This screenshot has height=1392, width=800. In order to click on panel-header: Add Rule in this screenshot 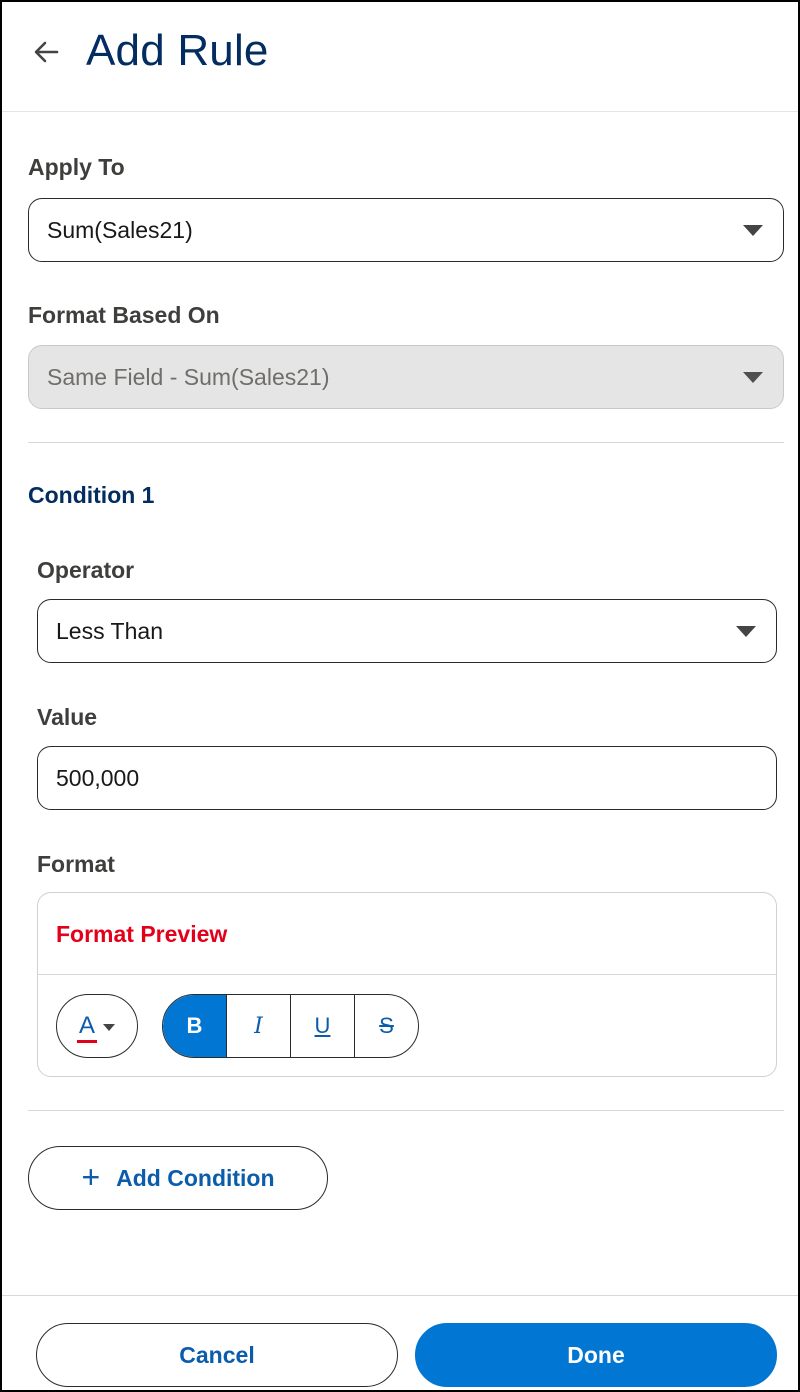, I will do `click(400, 57)`.